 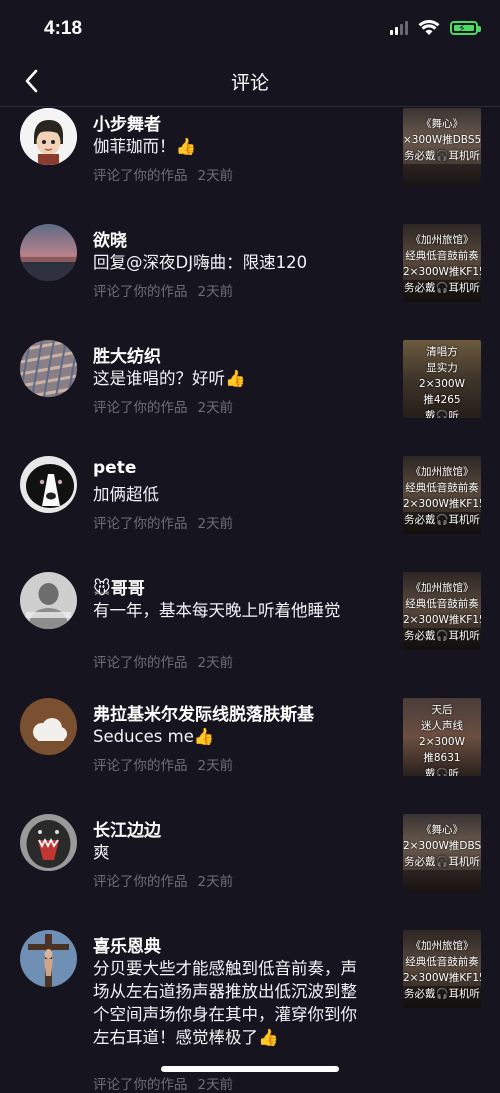 I want to click on commenter-name: 弗拉基米尔发际线脱落肤斯基, so click(x=203, y=712).